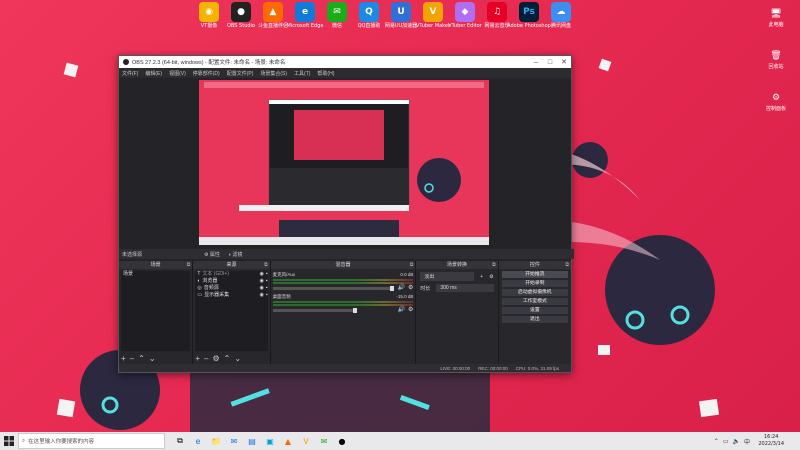 This screenshot has width=800, height=450. I want to click on desktop-icon: ☁ 腾讯网盘, so click(561, 15).